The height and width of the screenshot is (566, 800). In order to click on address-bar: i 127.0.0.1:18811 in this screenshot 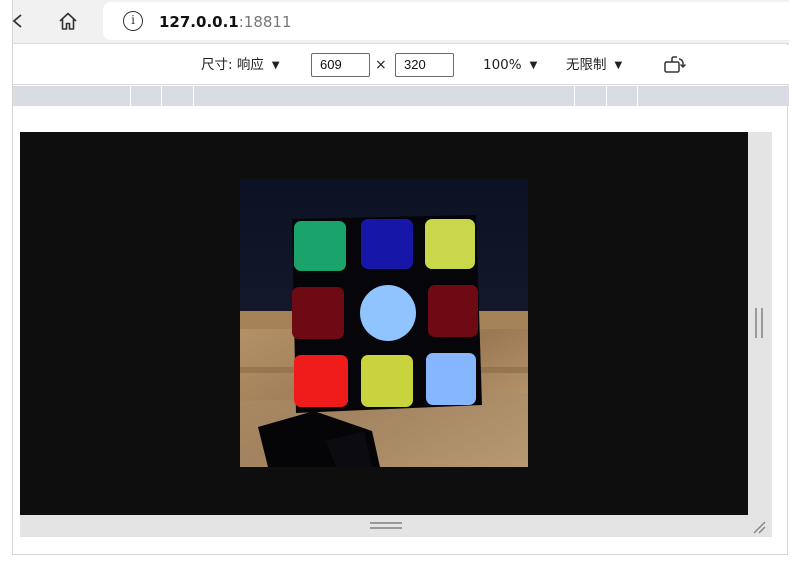, I will do `click(400, 22)`.